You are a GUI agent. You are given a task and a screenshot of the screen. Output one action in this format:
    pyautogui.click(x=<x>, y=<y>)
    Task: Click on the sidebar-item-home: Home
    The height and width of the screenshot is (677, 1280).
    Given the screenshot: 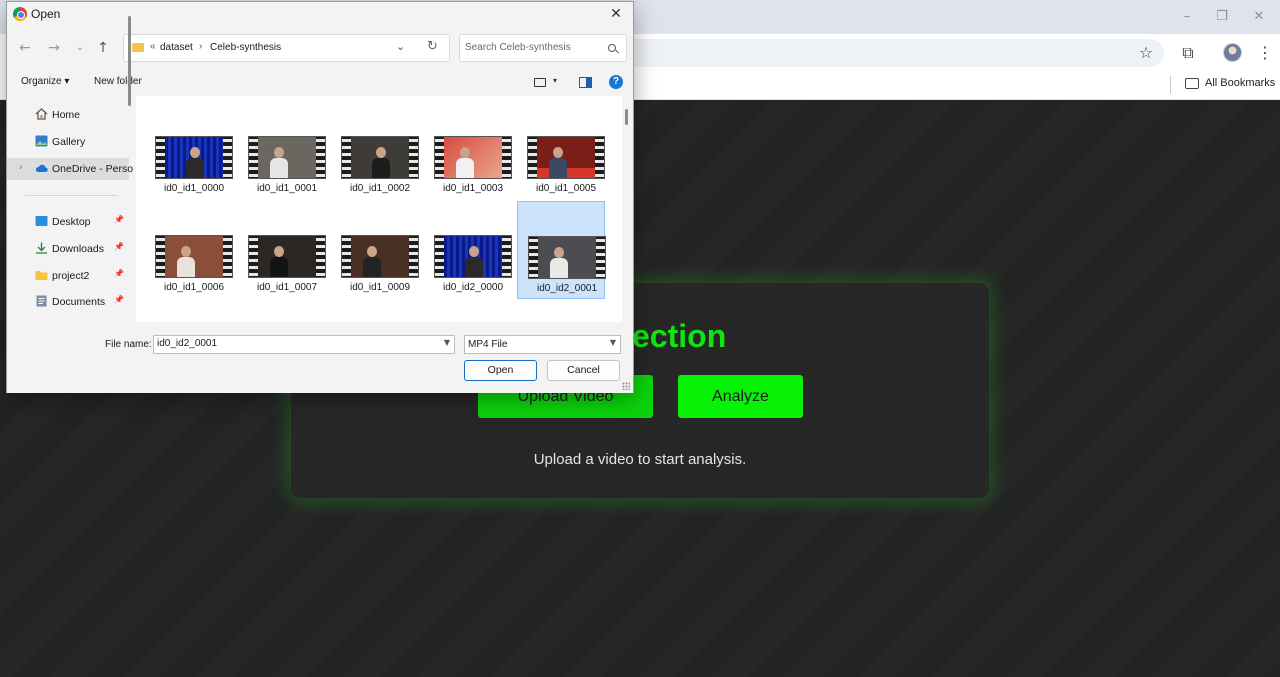 What is the action you would take?
    pyautogui.click(x=66, y=115)
    